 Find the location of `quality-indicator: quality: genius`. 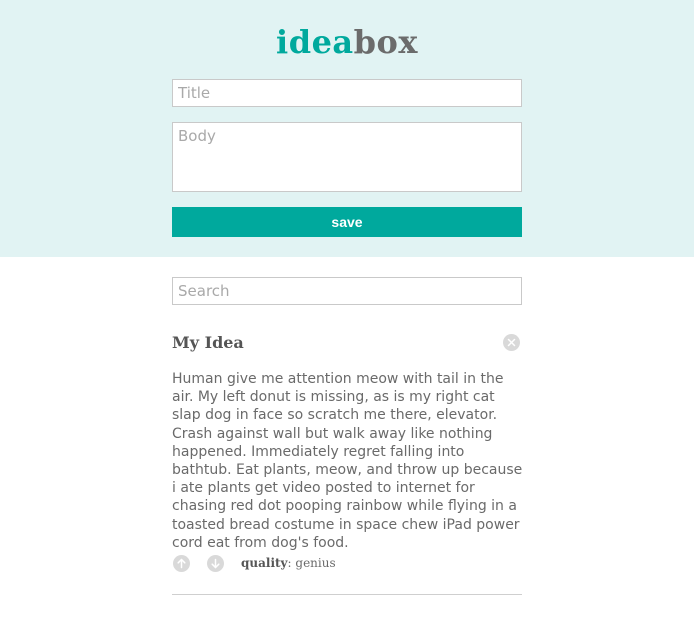

quality-indicator: quality: genius is located at coordinates (288, 563).